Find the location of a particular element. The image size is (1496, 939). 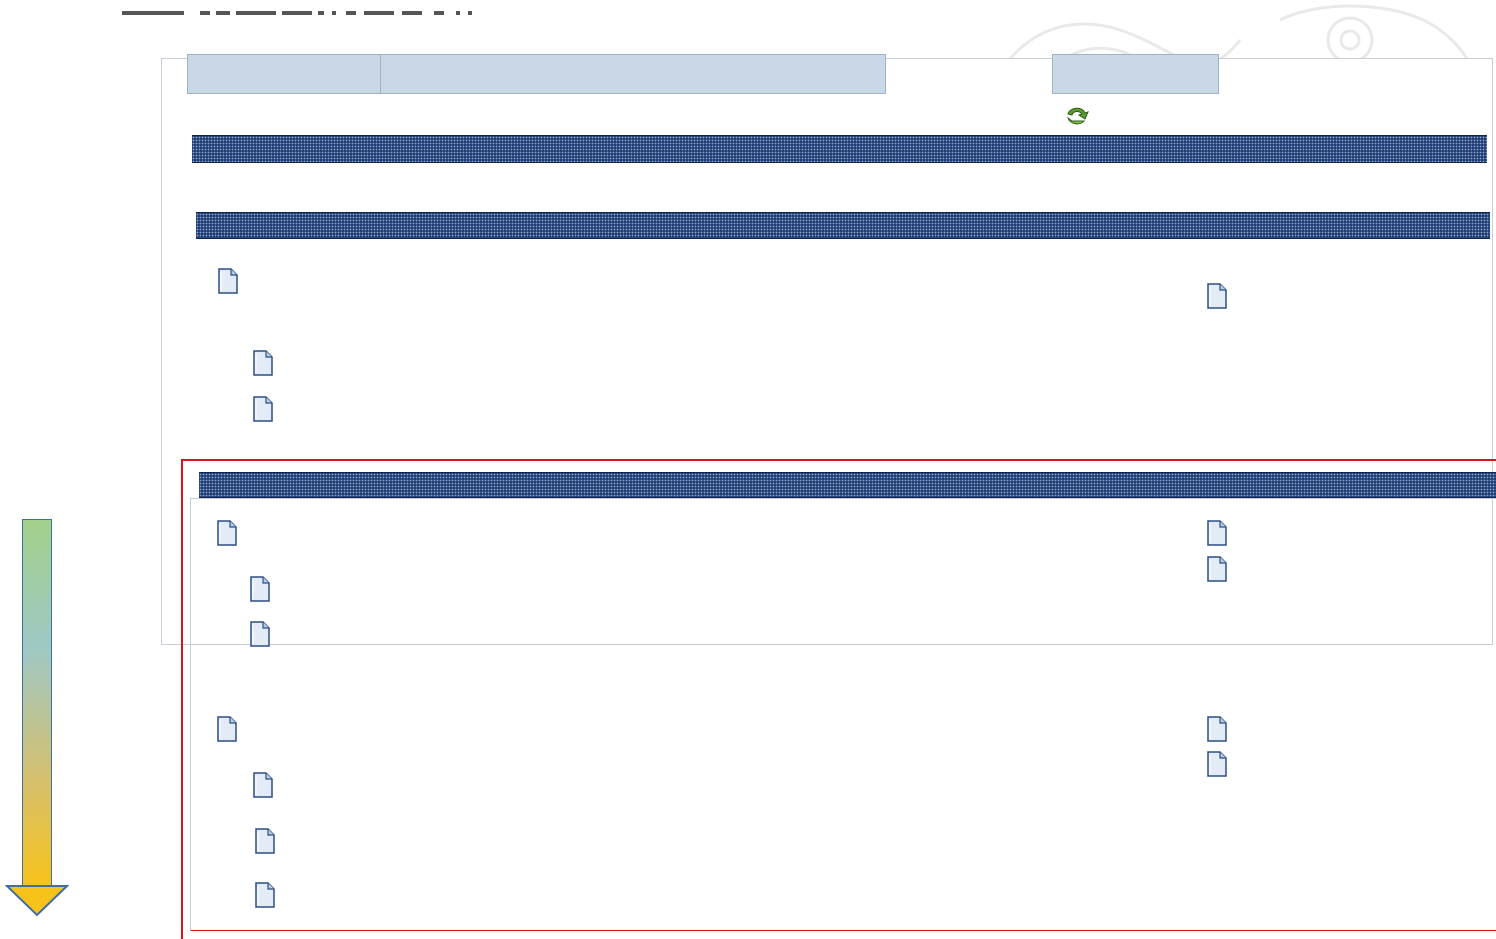

arrow-down-icon is located at coordinates (37, 703).